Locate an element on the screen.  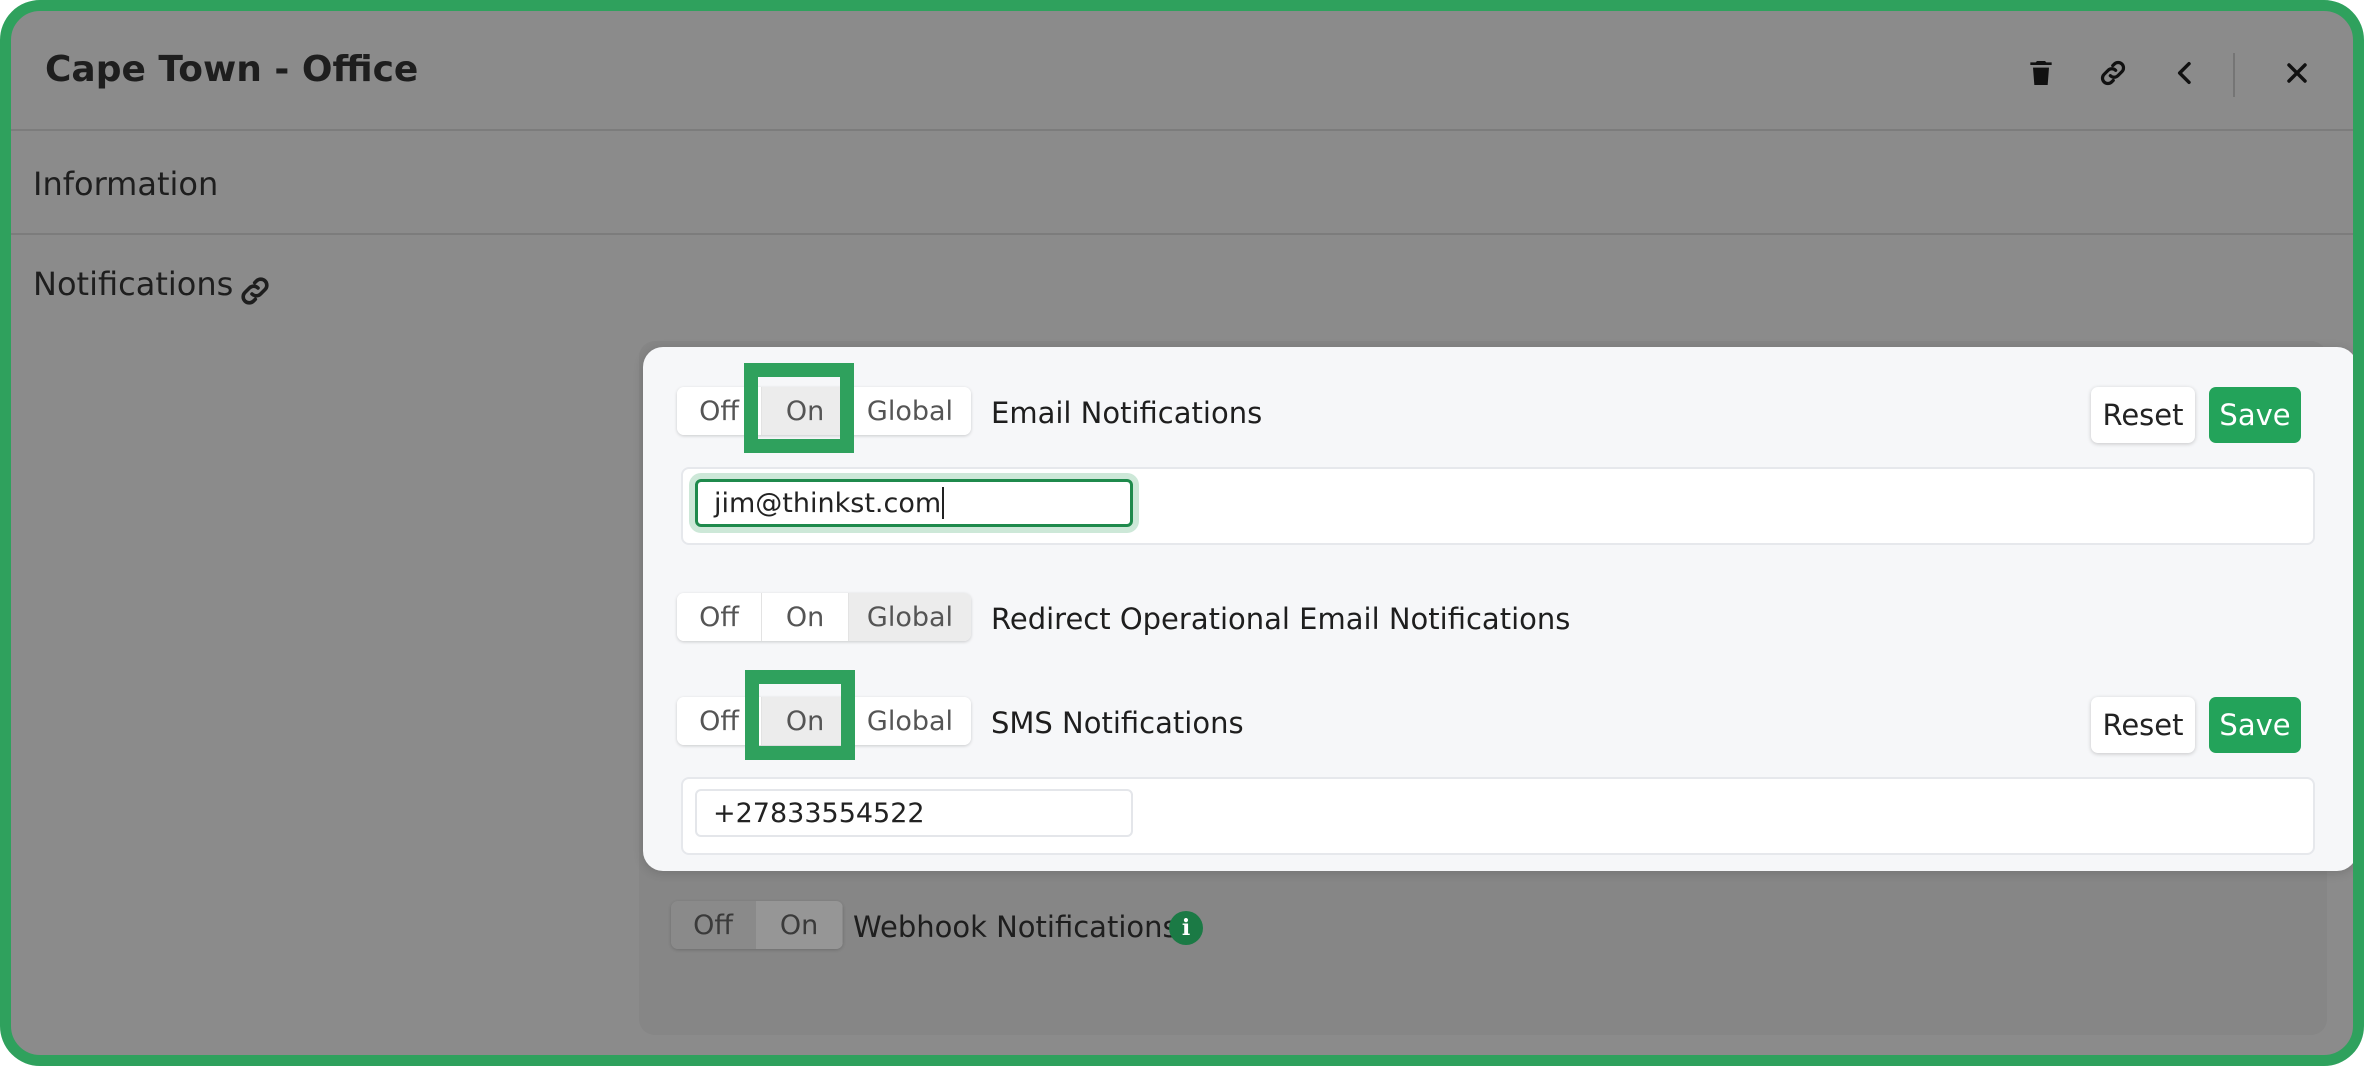
text-caret is located at coordinates (943, 503).